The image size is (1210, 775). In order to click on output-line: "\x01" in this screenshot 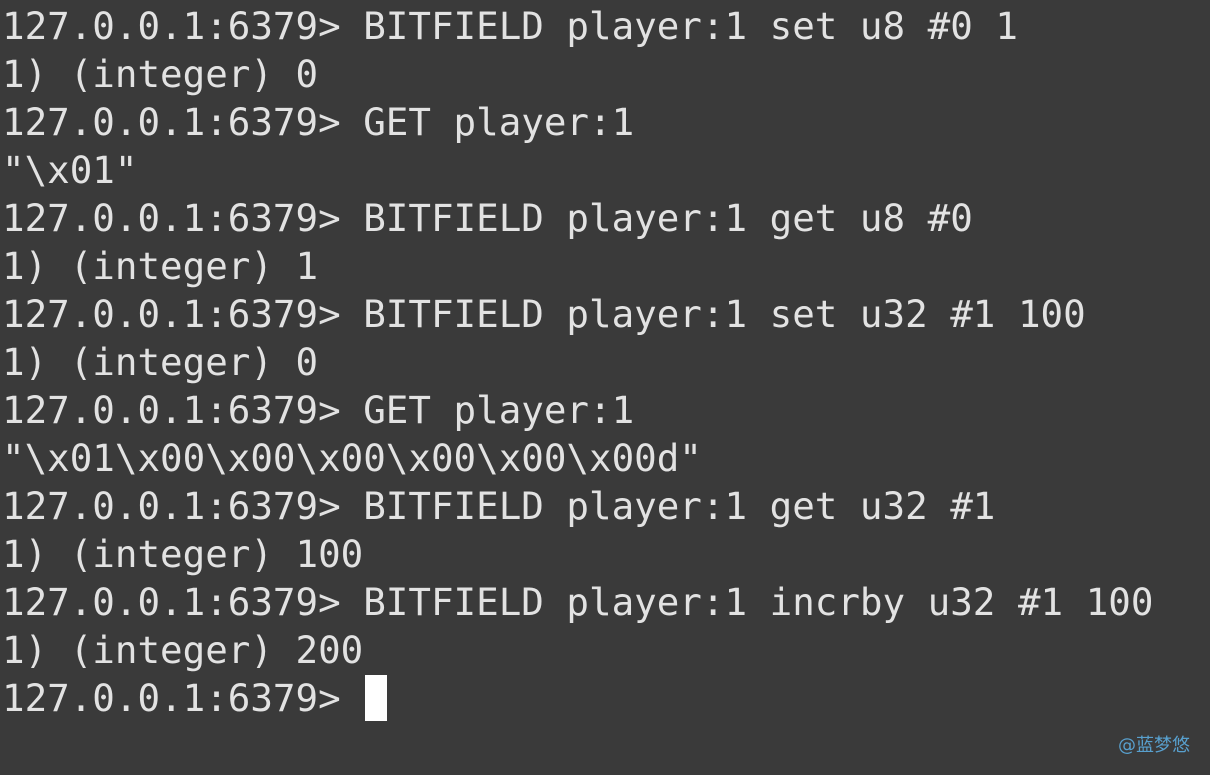, I will do `click(606, 170)`.